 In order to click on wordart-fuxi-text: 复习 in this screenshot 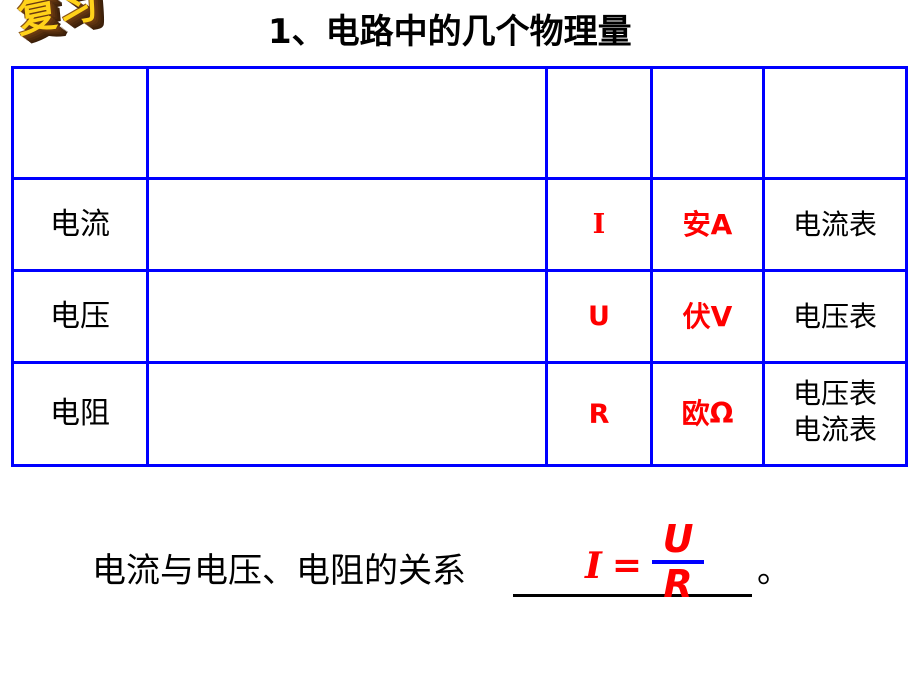, I will do `click(59, 22)`.